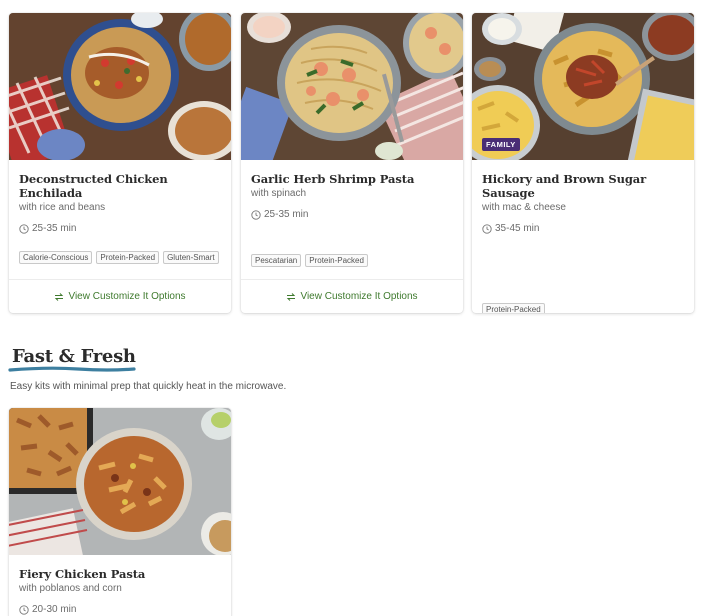  I want to click on cook-time: 20-30 min, so click(120, 609).